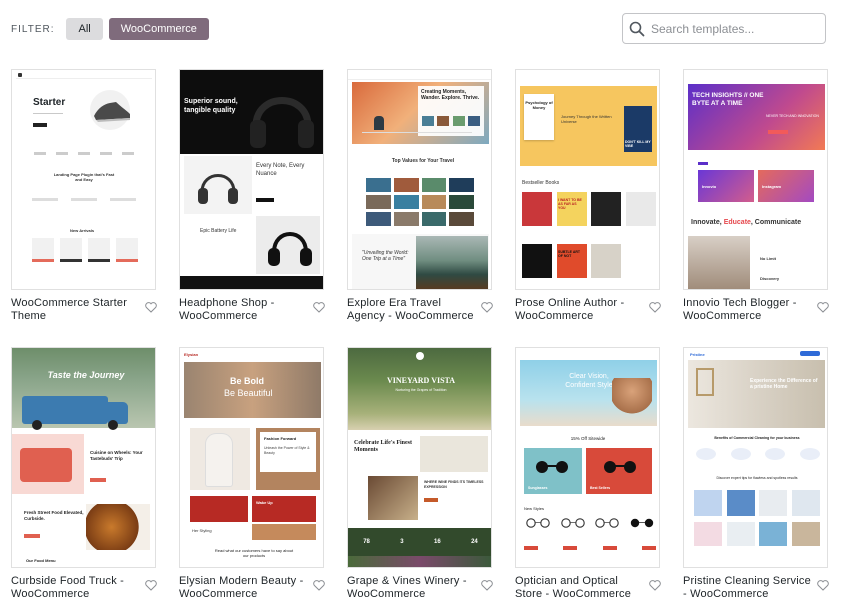 Image resolution: width=845 pixels, height=614 pixels. What do you see at coordinates (158, 29) in the screenshot?
I see `filter-chip-woocommerce: WooCommerce` at bounding box center [158, 29].